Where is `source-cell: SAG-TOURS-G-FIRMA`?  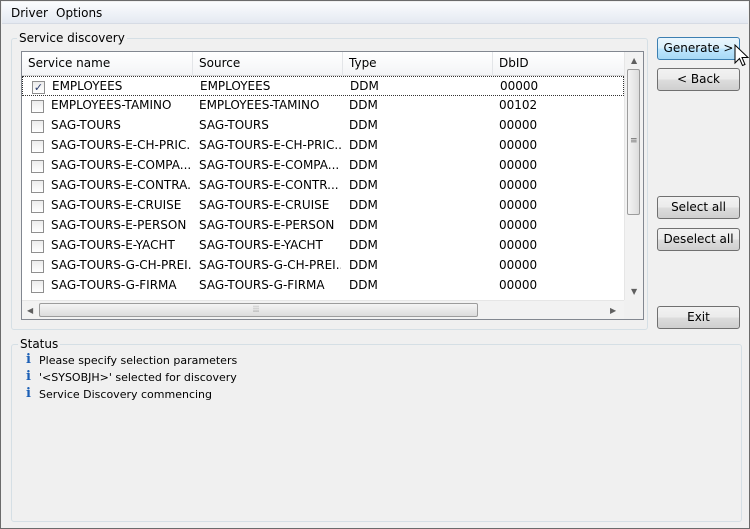
source-cell: SAG-TOURS-G-FIRMA is located at coordinates (262, 285).